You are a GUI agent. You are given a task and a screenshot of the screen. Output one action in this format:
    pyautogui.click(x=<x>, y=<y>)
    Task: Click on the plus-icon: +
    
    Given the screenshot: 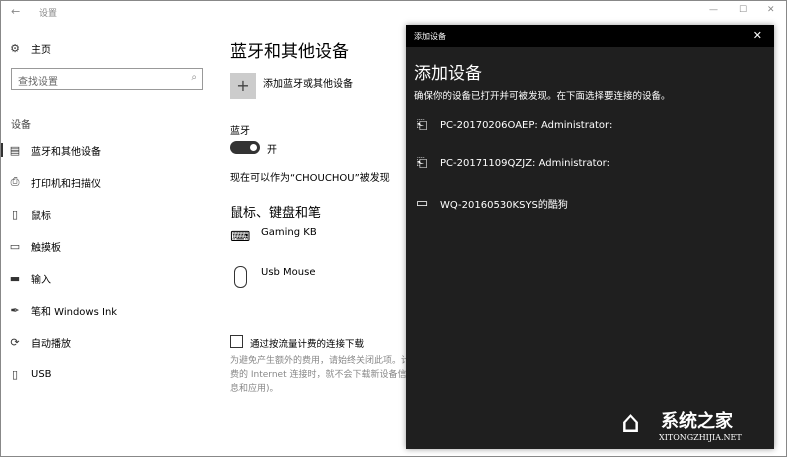 What is the action you would take?
    pyautogui.click(x=243, y=85)
    